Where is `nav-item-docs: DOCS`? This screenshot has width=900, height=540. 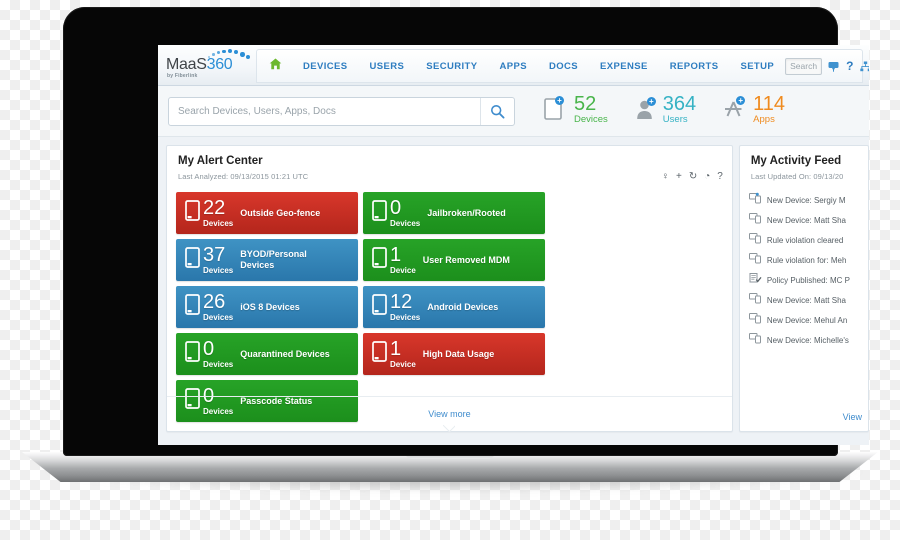 nav-item-docs: DOCS is located at coordinates (563, 66).